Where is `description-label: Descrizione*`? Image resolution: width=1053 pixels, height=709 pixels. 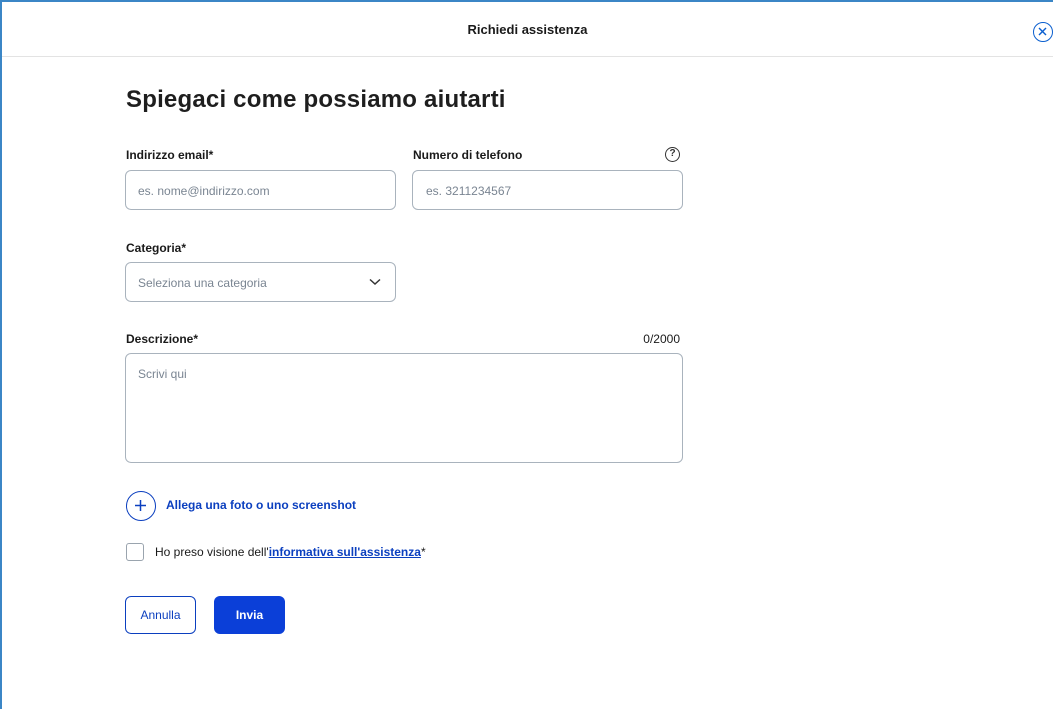 description-label: Descrizione* is located at coordinates (162, 339).